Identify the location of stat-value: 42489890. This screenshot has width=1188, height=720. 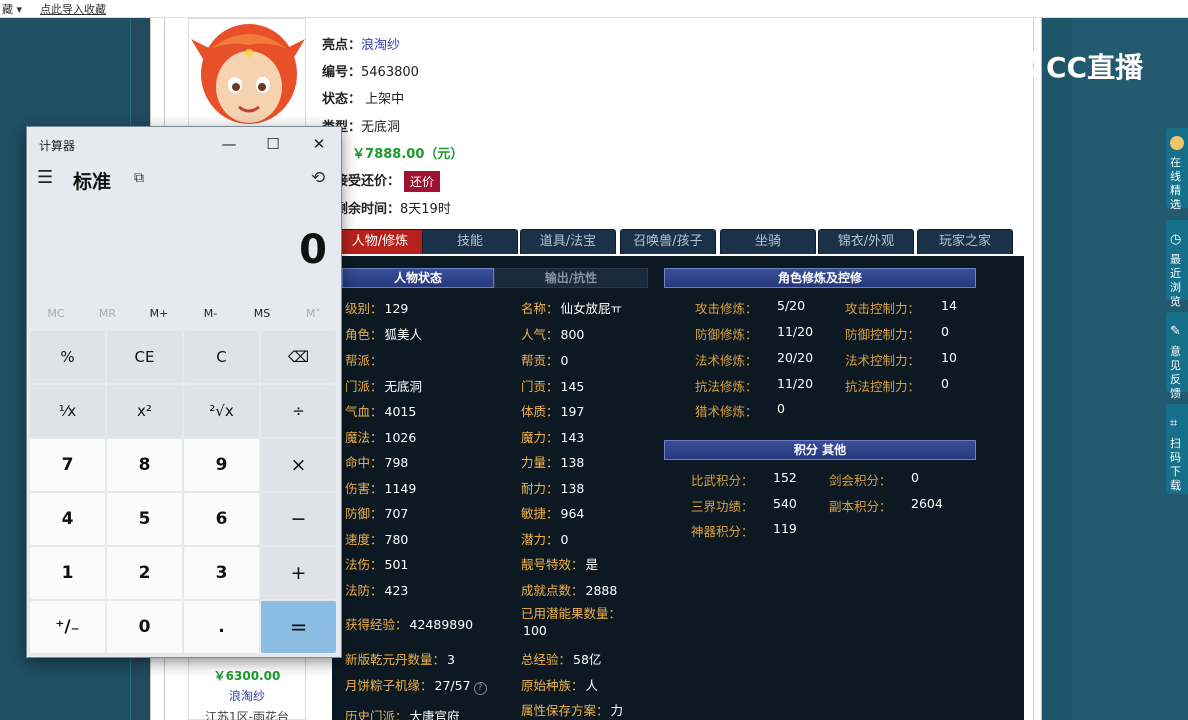
(441, 624).